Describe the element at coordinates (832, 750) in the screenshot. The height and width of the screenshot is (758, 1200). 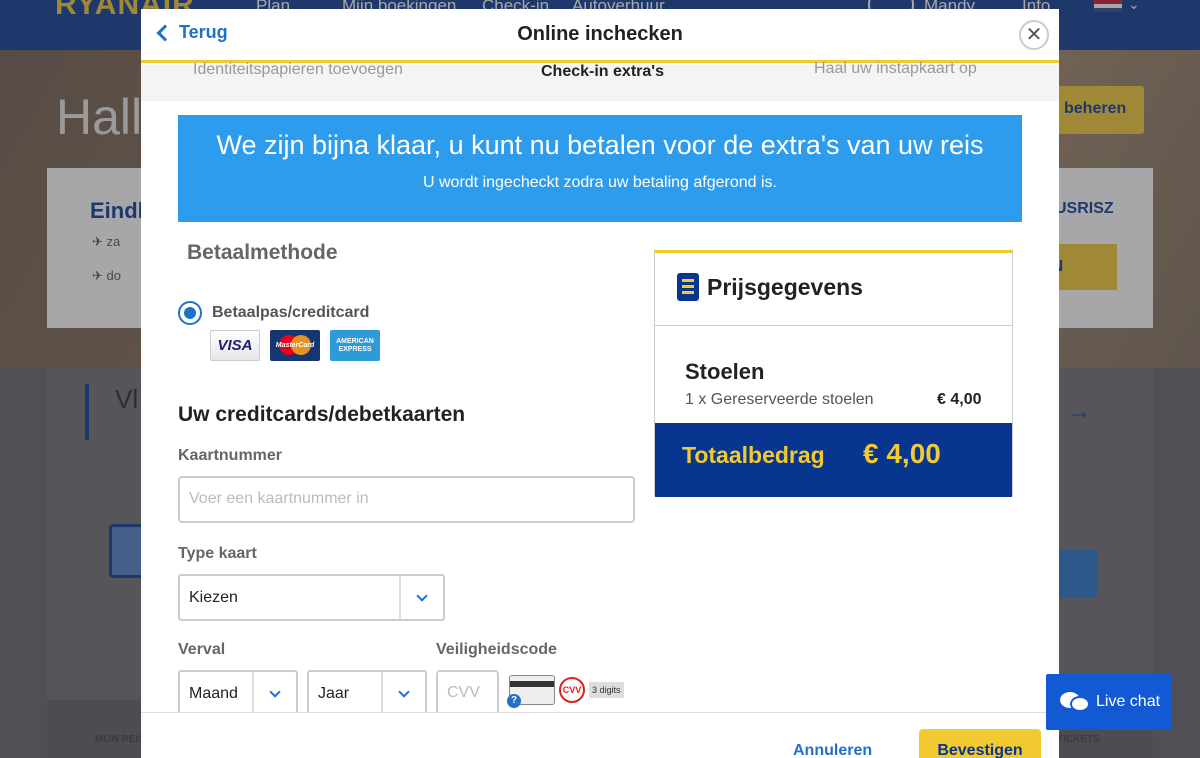
I see `cancel-button: Annuleren` at that location.